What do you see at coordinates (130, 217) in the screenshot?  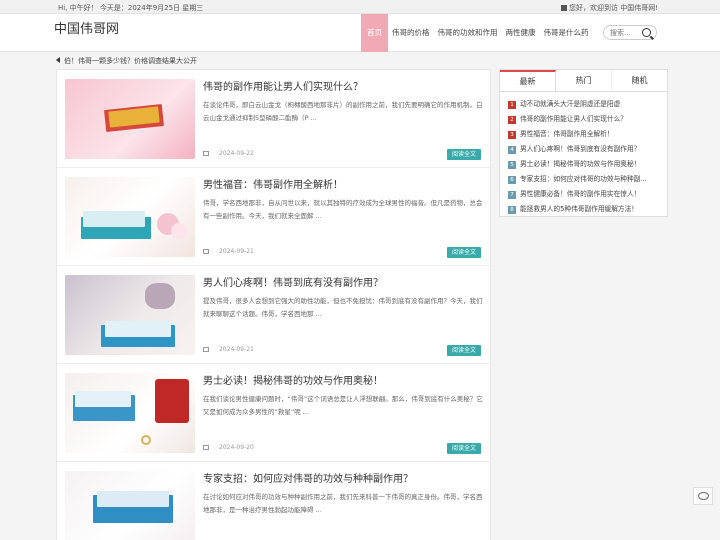 I see `medicine-box-flowers-image` at bounding box center [130, 217].